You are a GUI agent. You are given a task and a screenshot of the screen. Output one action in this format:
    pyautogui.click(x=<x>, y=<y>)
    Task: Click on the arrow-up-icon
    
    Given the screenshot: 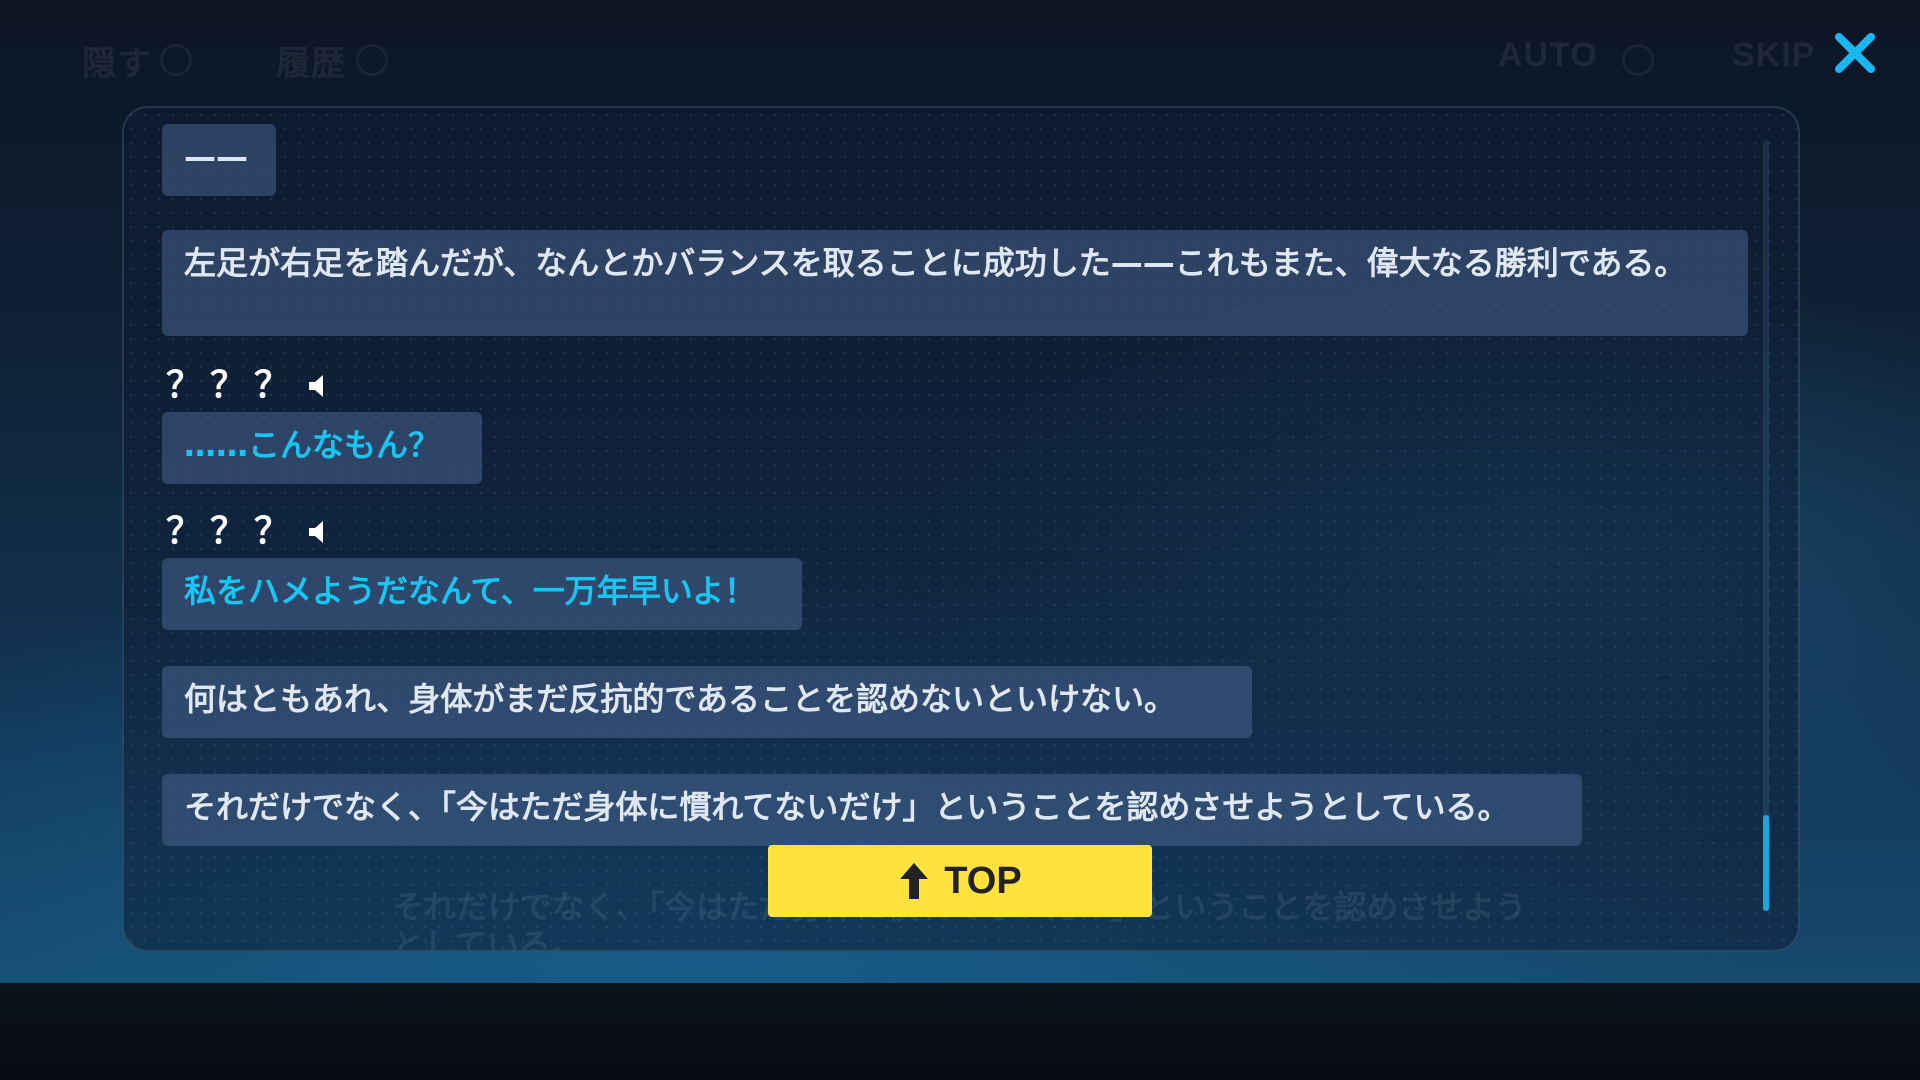 What is the action you would take?
    pyautogui.click(x=914, y=881)
    